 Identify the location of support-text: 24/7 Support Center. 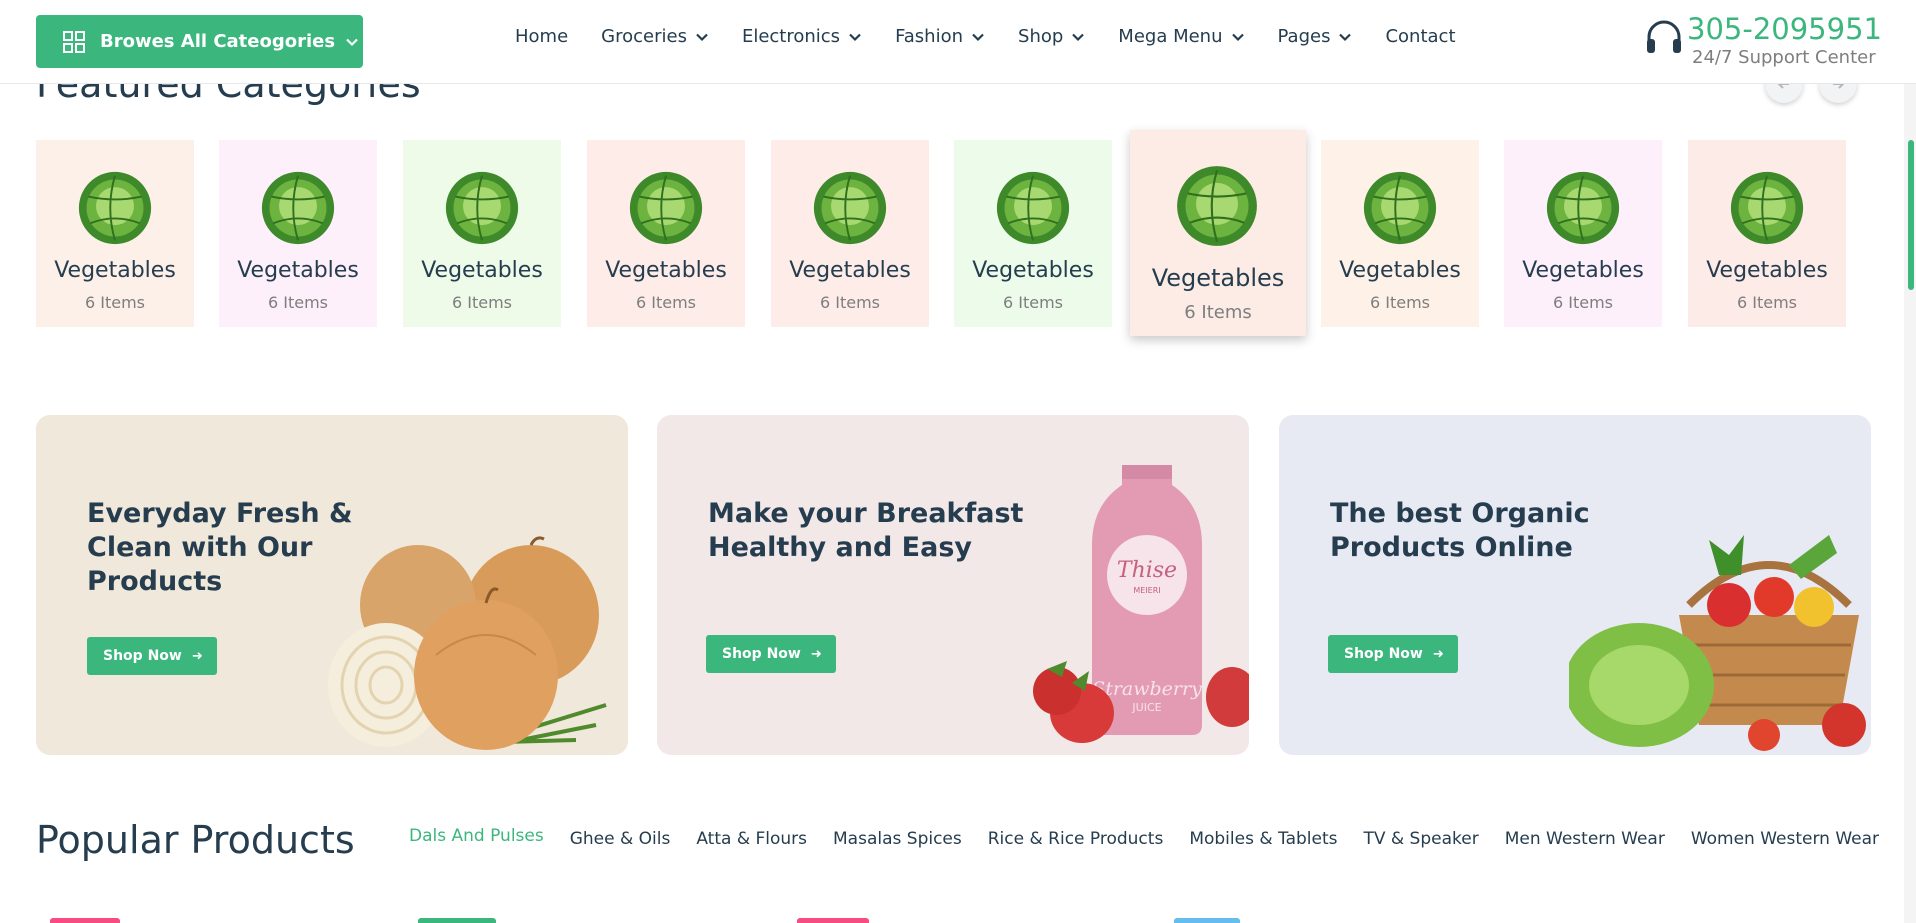
(1784, 57).